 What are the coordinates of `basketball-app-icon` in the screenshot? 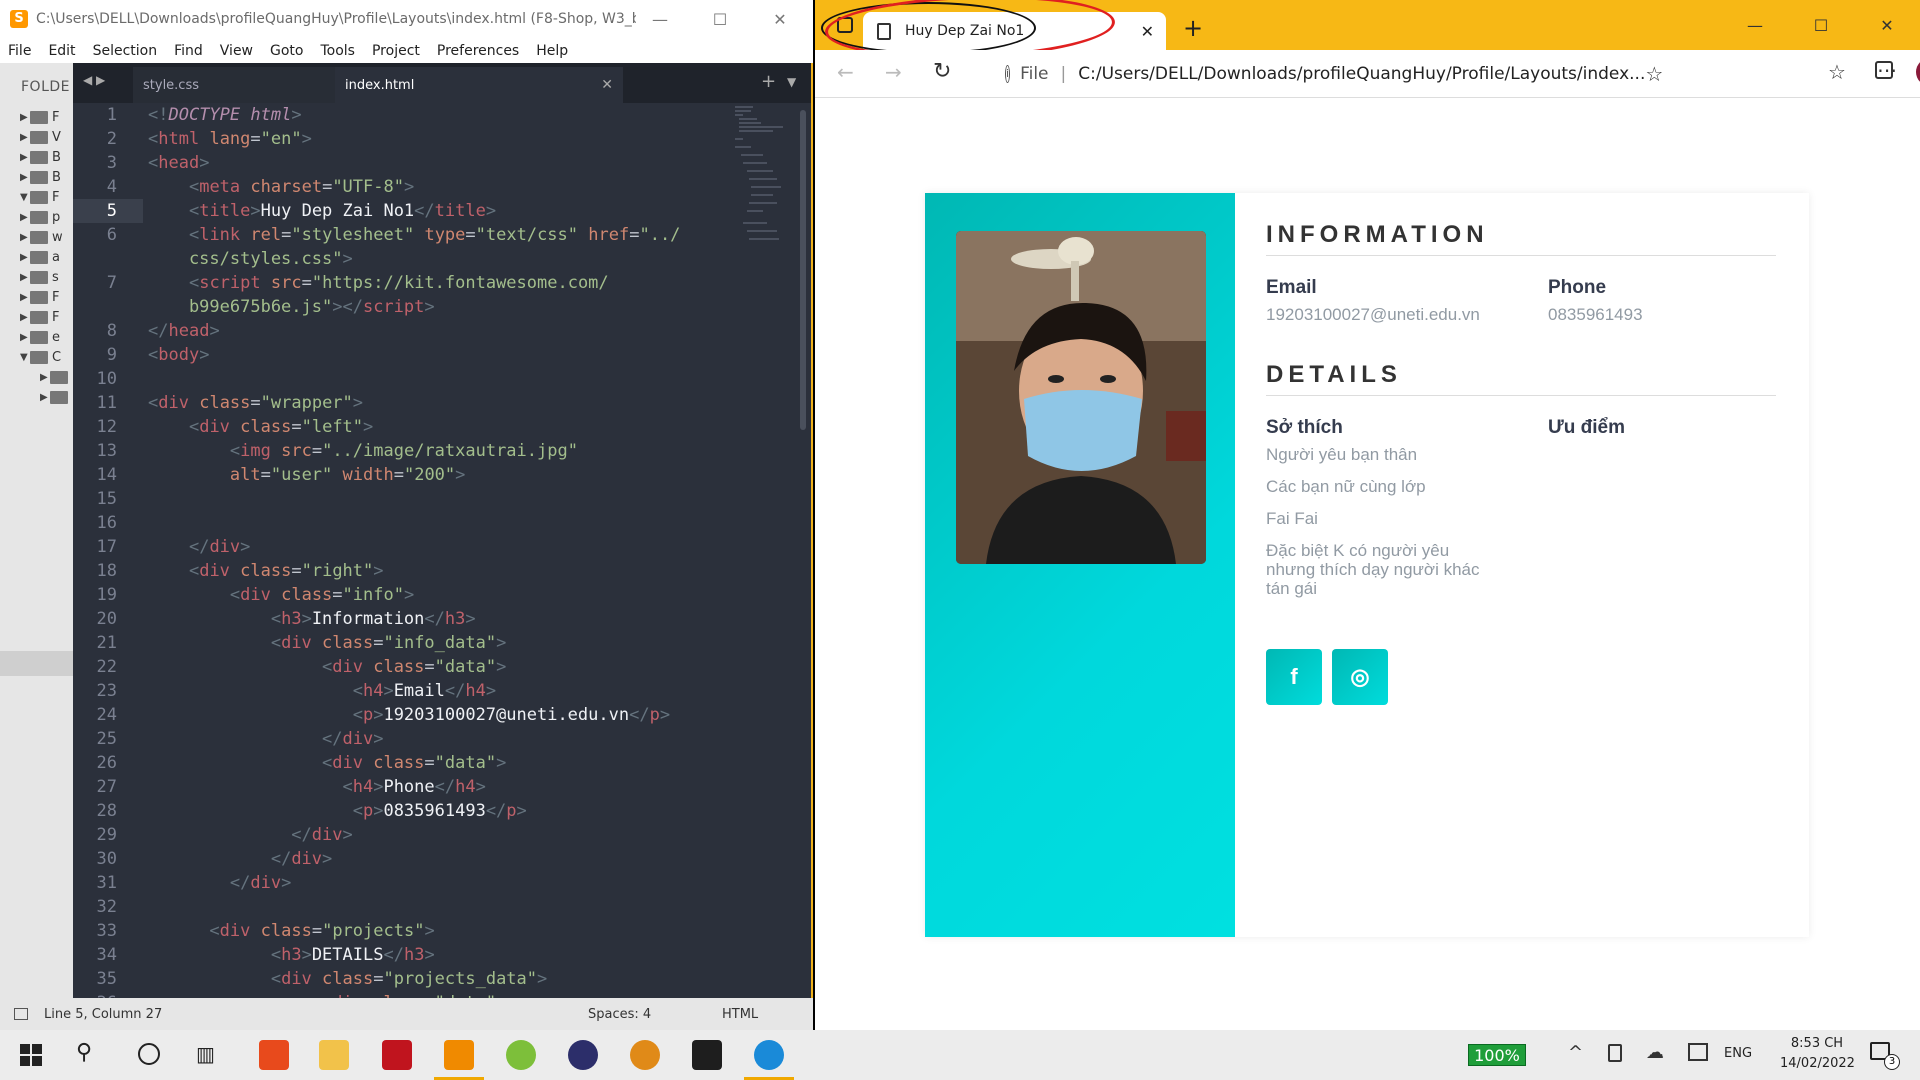 It's located at (645, 1055).